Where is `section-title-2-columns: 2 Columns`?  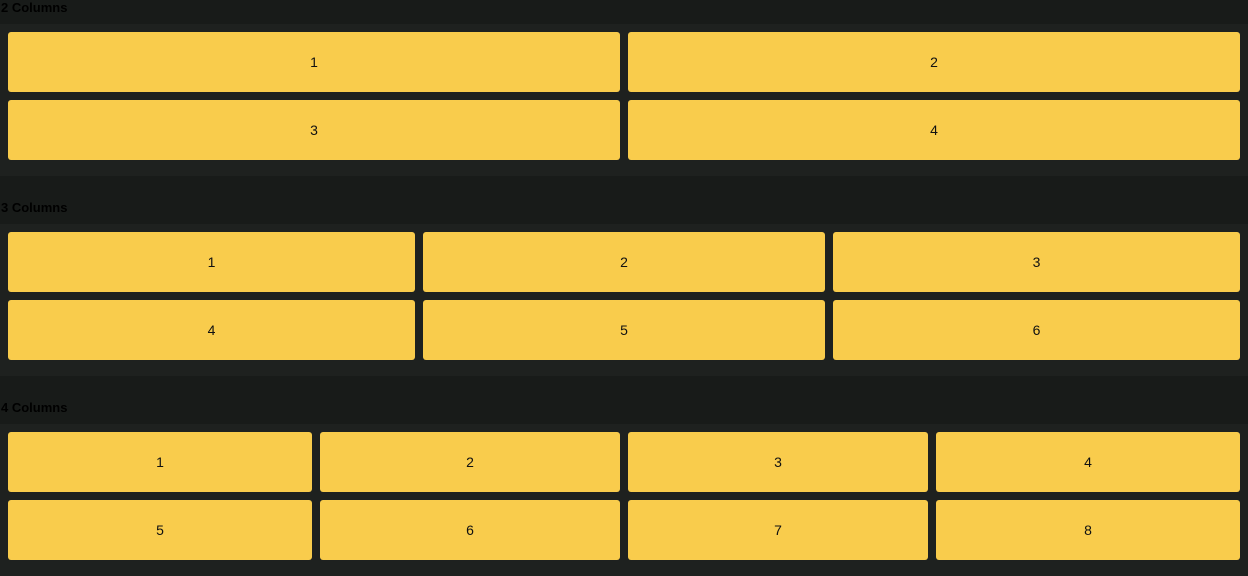 section-title-2-columns: 2 Columns is located at coordinates (34, 7).